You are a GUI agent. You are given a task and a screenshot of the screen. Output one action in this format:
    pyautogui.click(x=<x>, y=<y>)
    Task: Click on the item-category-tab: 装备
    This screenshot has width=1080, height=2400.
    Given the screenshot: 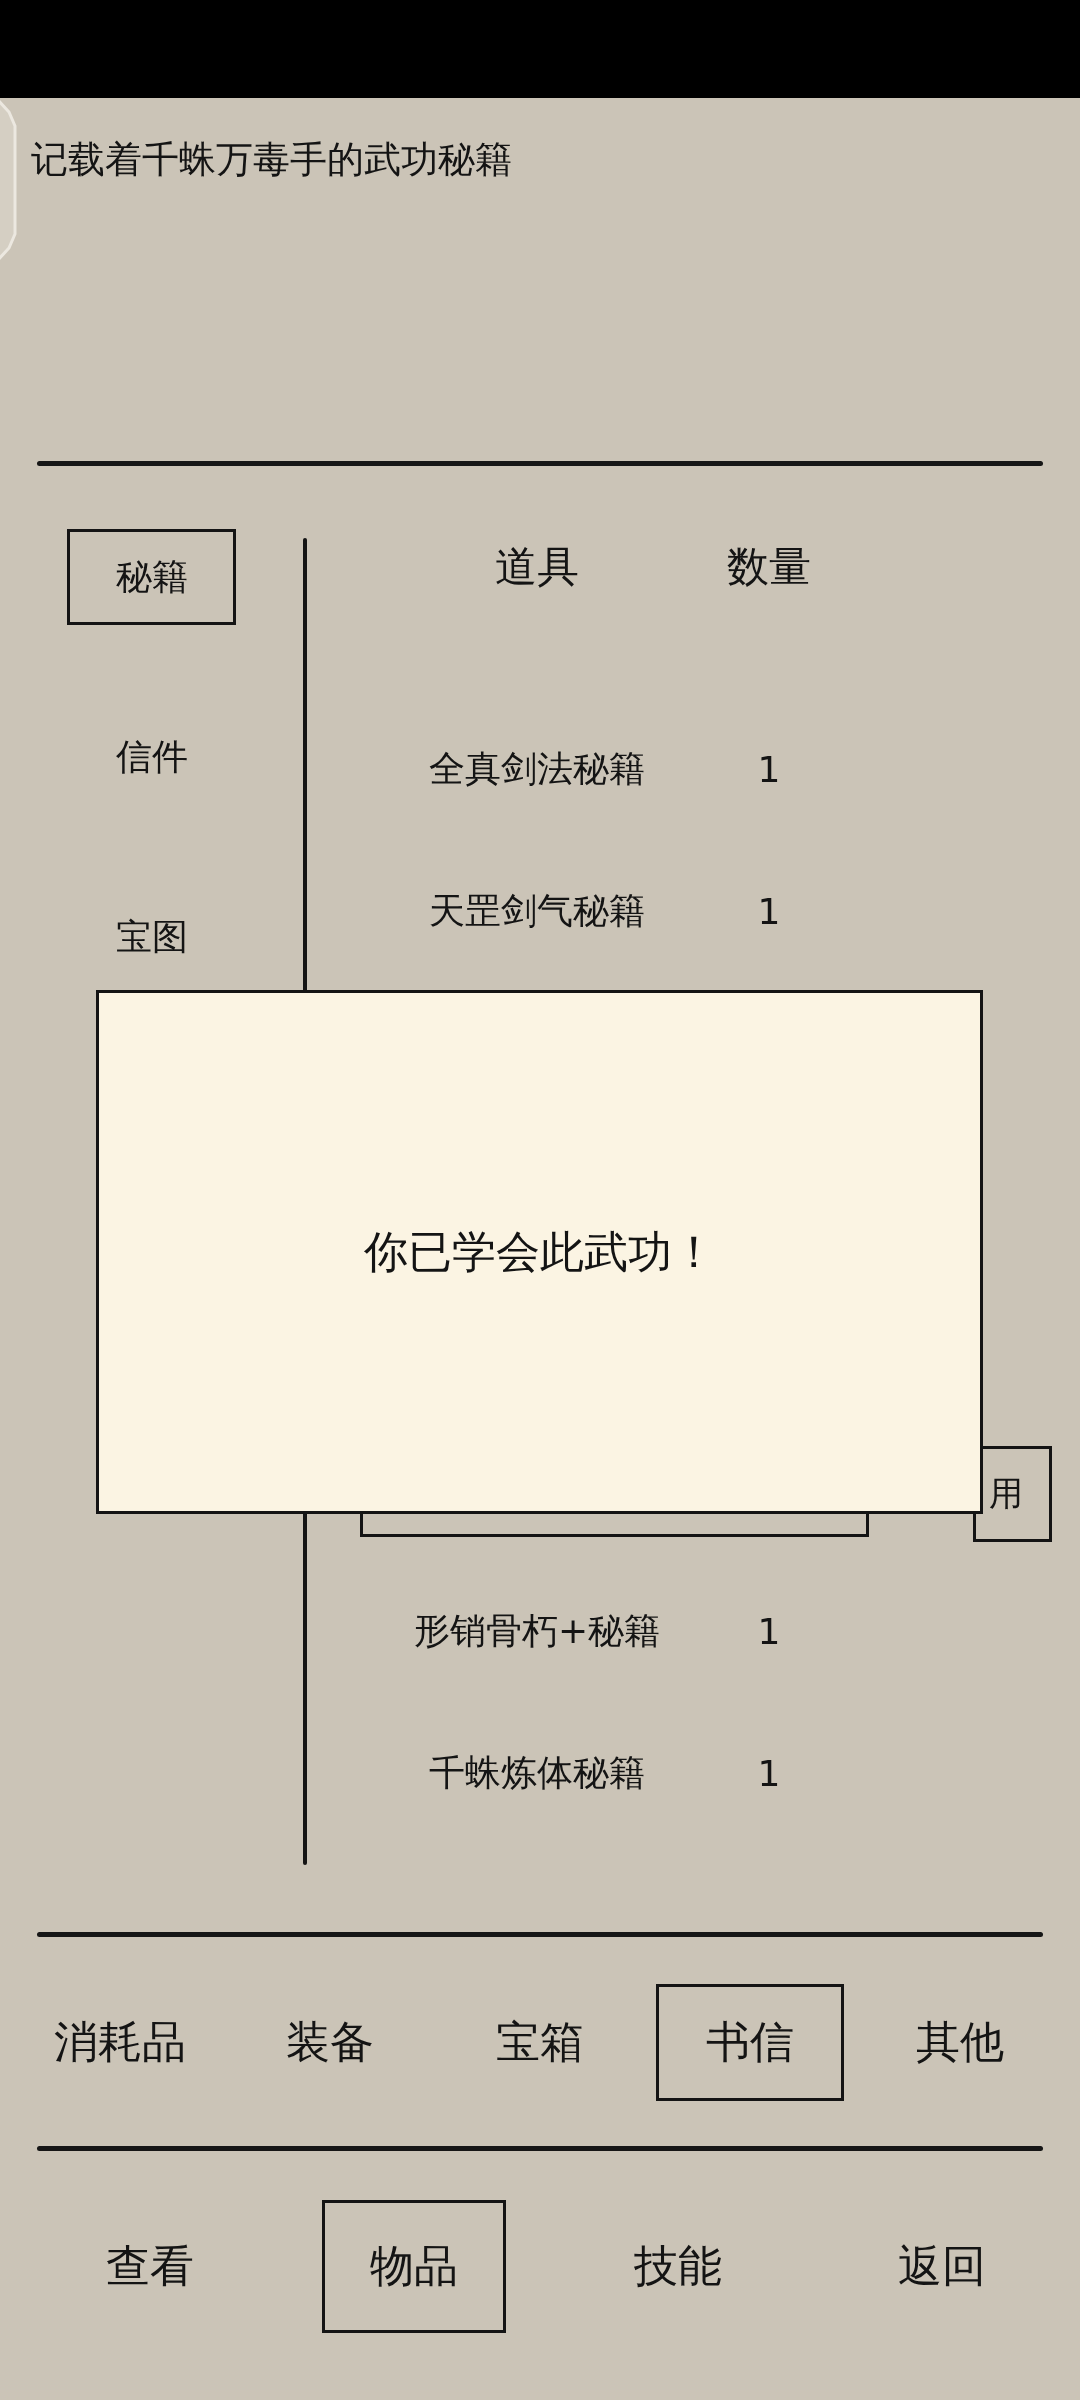 What is the action you would take?
    pyautogui.click(x=330, y=2042)
    